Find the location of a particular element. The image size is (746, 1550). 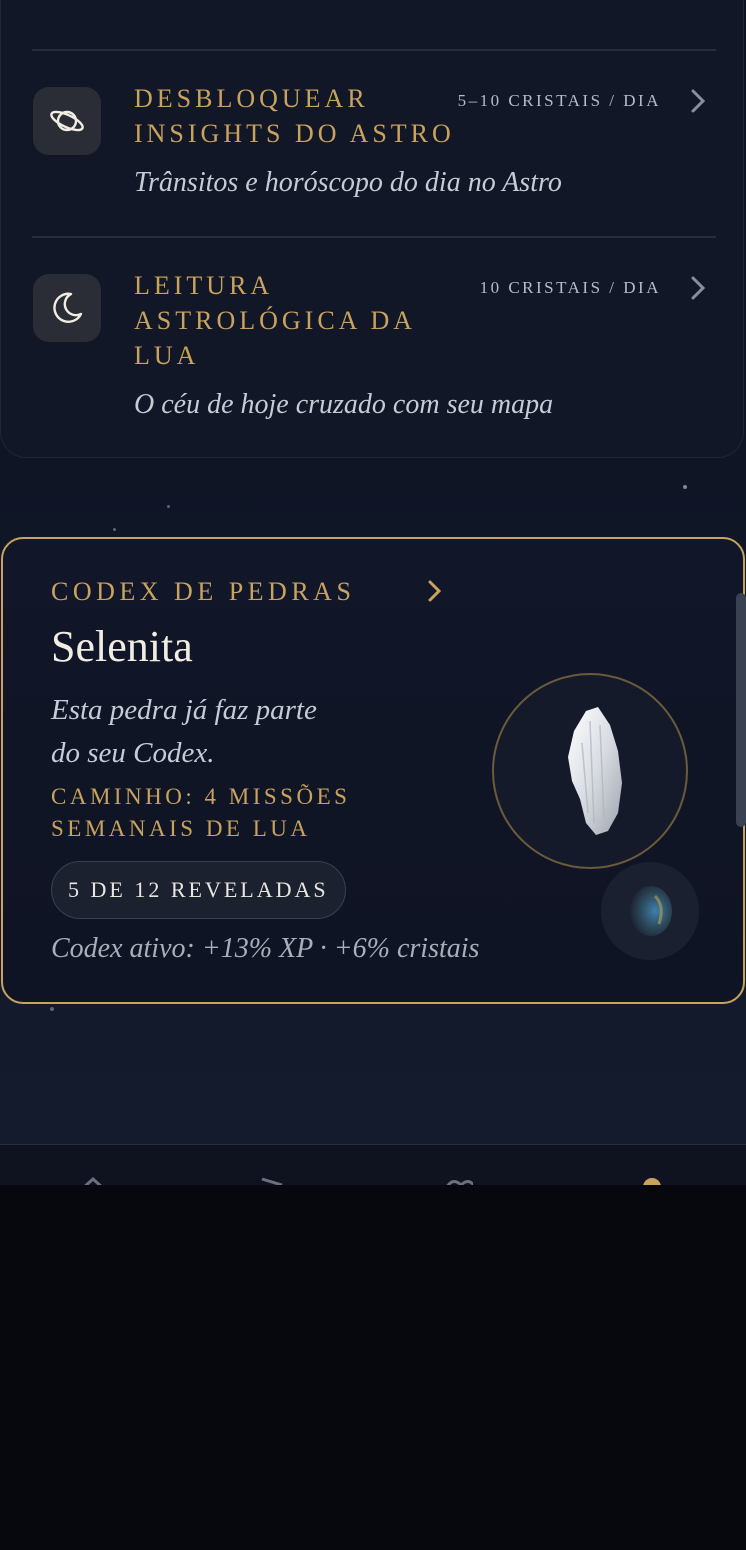

stone-frame is located at coordinates (590, 771).